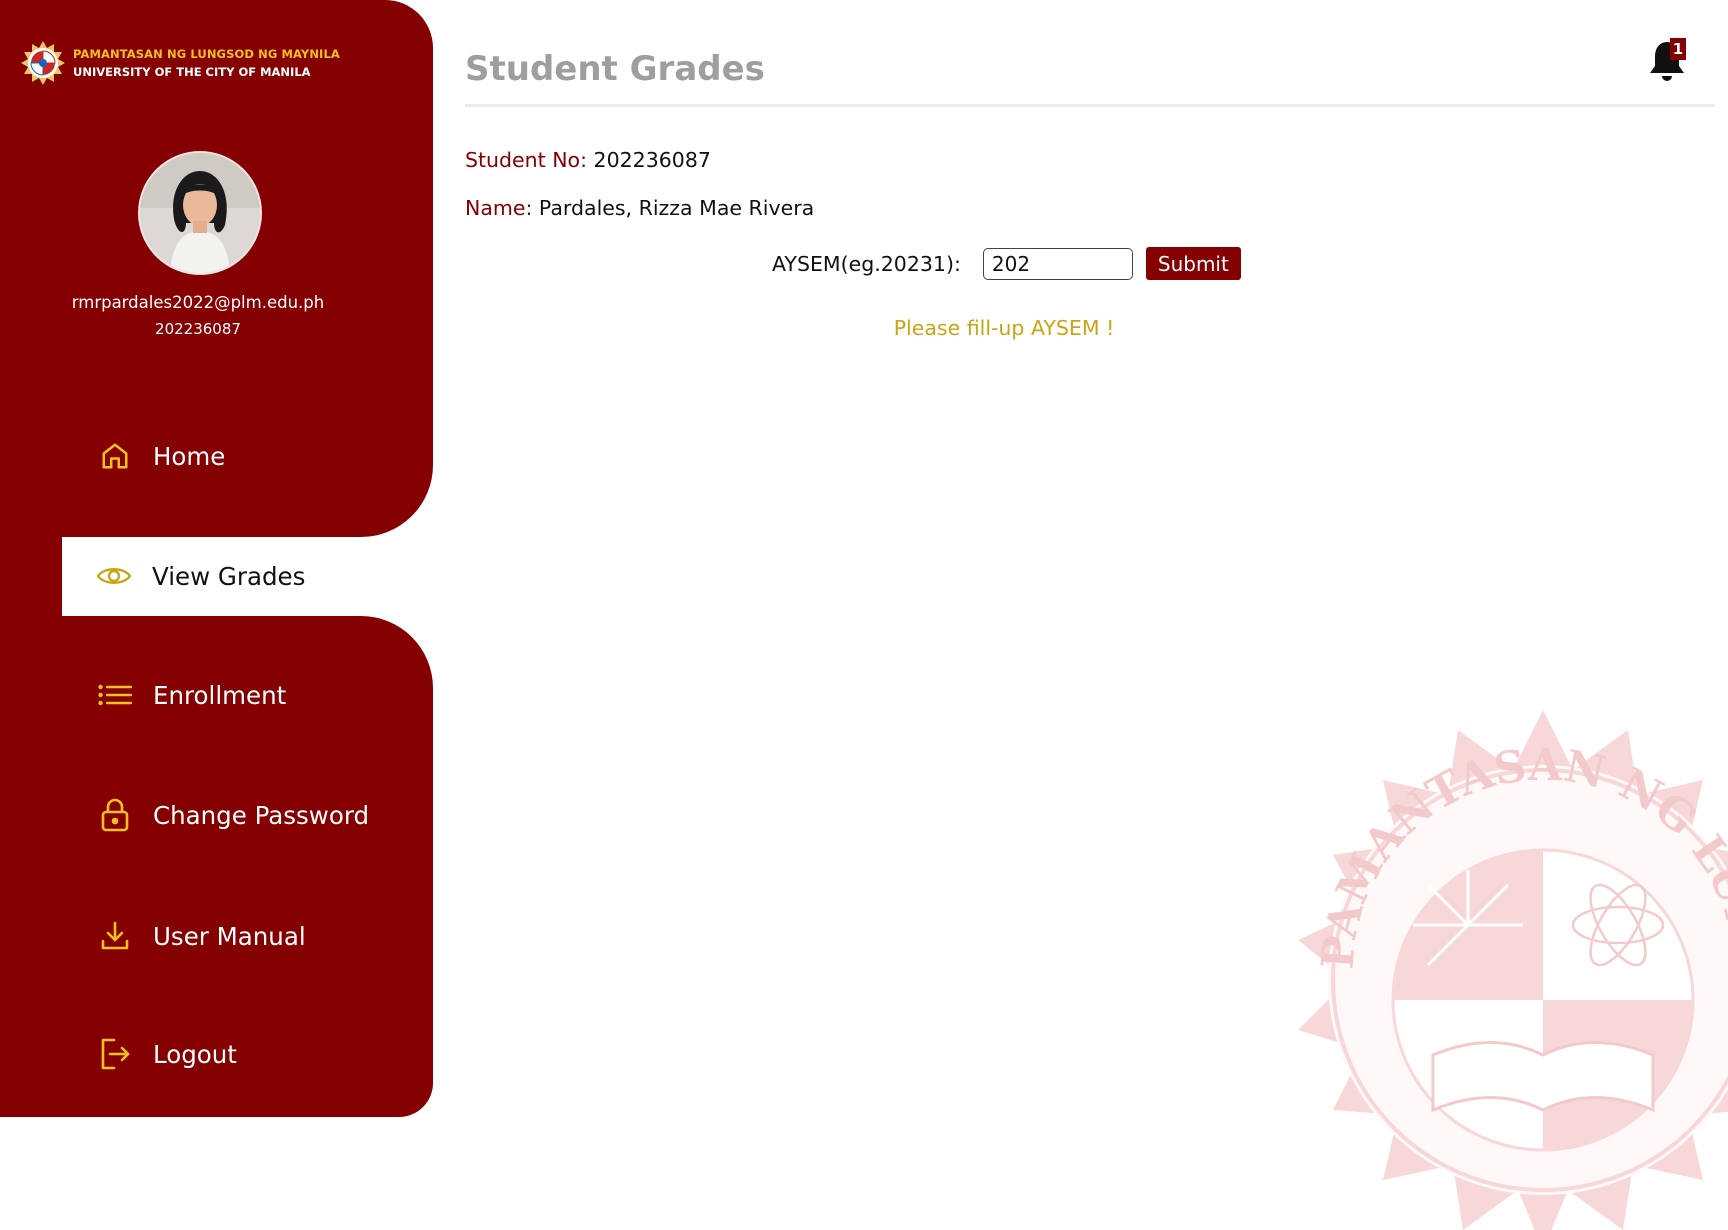 The image size is (1728, 1230). What do you see at coordinates (1090, 105) in the screenshot?
I see `title-divider` at bounding box center [1090, 105].